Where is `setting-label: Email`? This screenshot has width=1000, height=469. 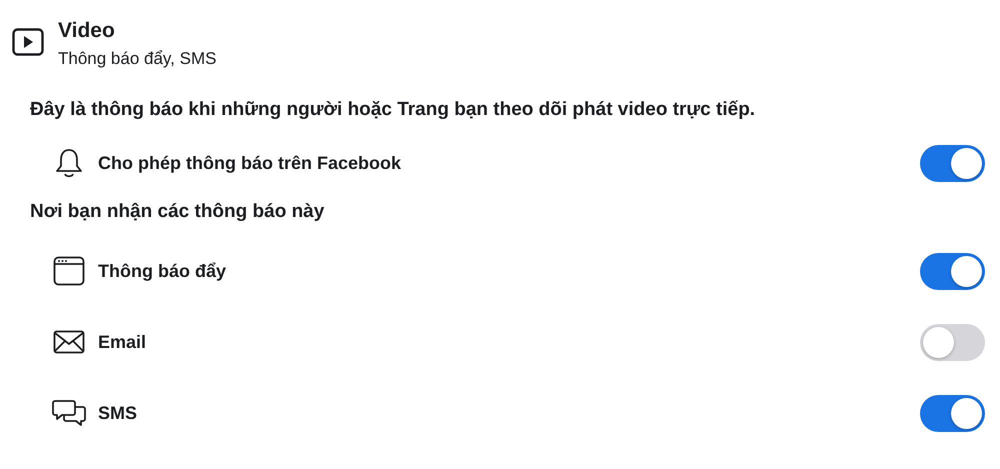 setting-label: Email is located at coordinates (123, 342).